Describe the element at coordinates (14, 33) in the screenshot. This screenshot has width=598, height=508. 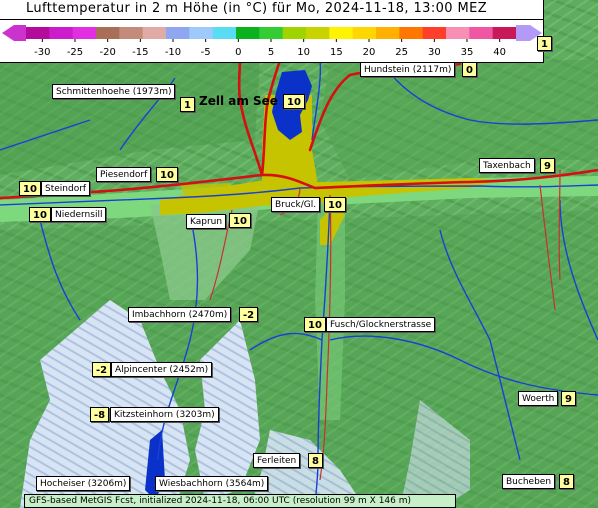
I see `legend-low-arrow` at that location.